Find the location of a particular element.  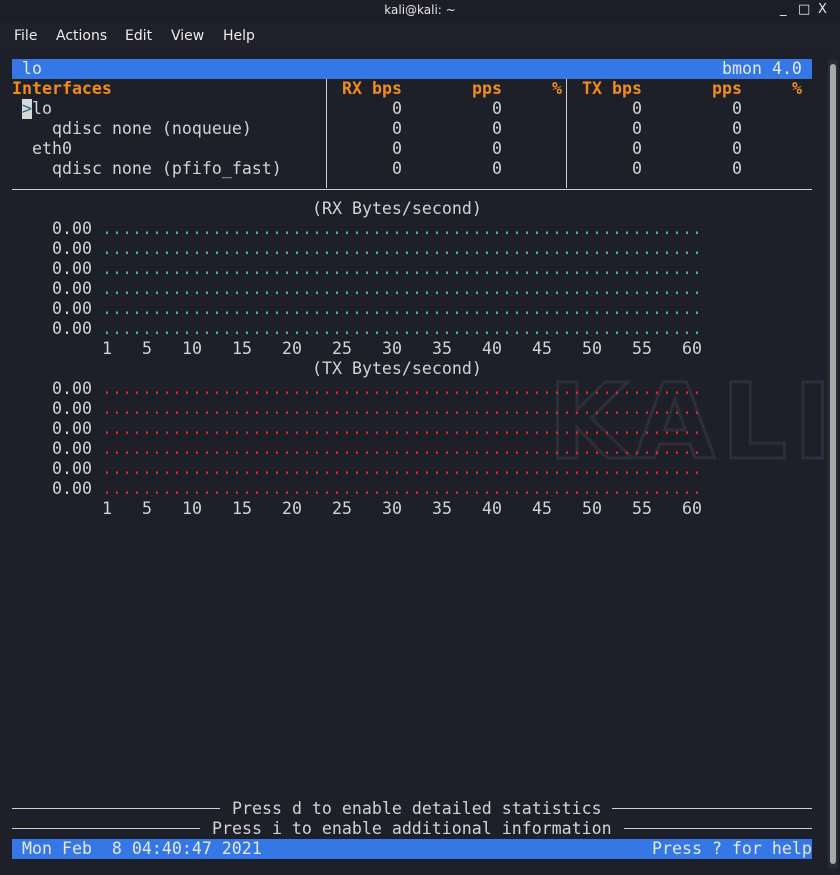

menu-help: Help is located at coordinates (239, 36).